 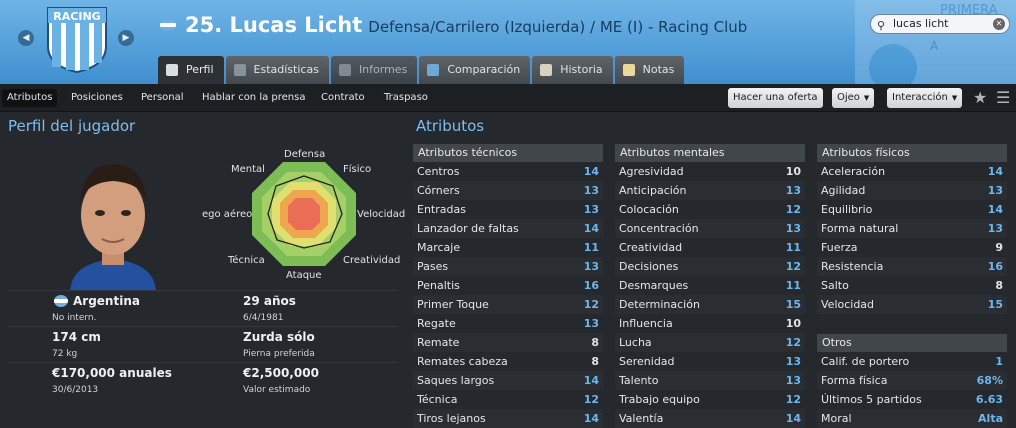 I want to click on attribute-row: Trabajo equipo 12, so click(x=710, y=399).